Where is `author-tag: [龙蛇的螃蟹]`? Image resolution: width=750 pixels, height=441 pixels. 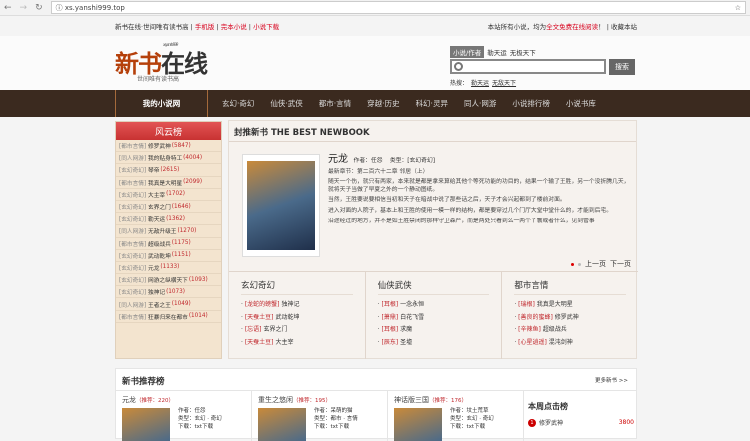
author-tag: [龙蛇的螃蟹] is located at coordinates (262, 304).